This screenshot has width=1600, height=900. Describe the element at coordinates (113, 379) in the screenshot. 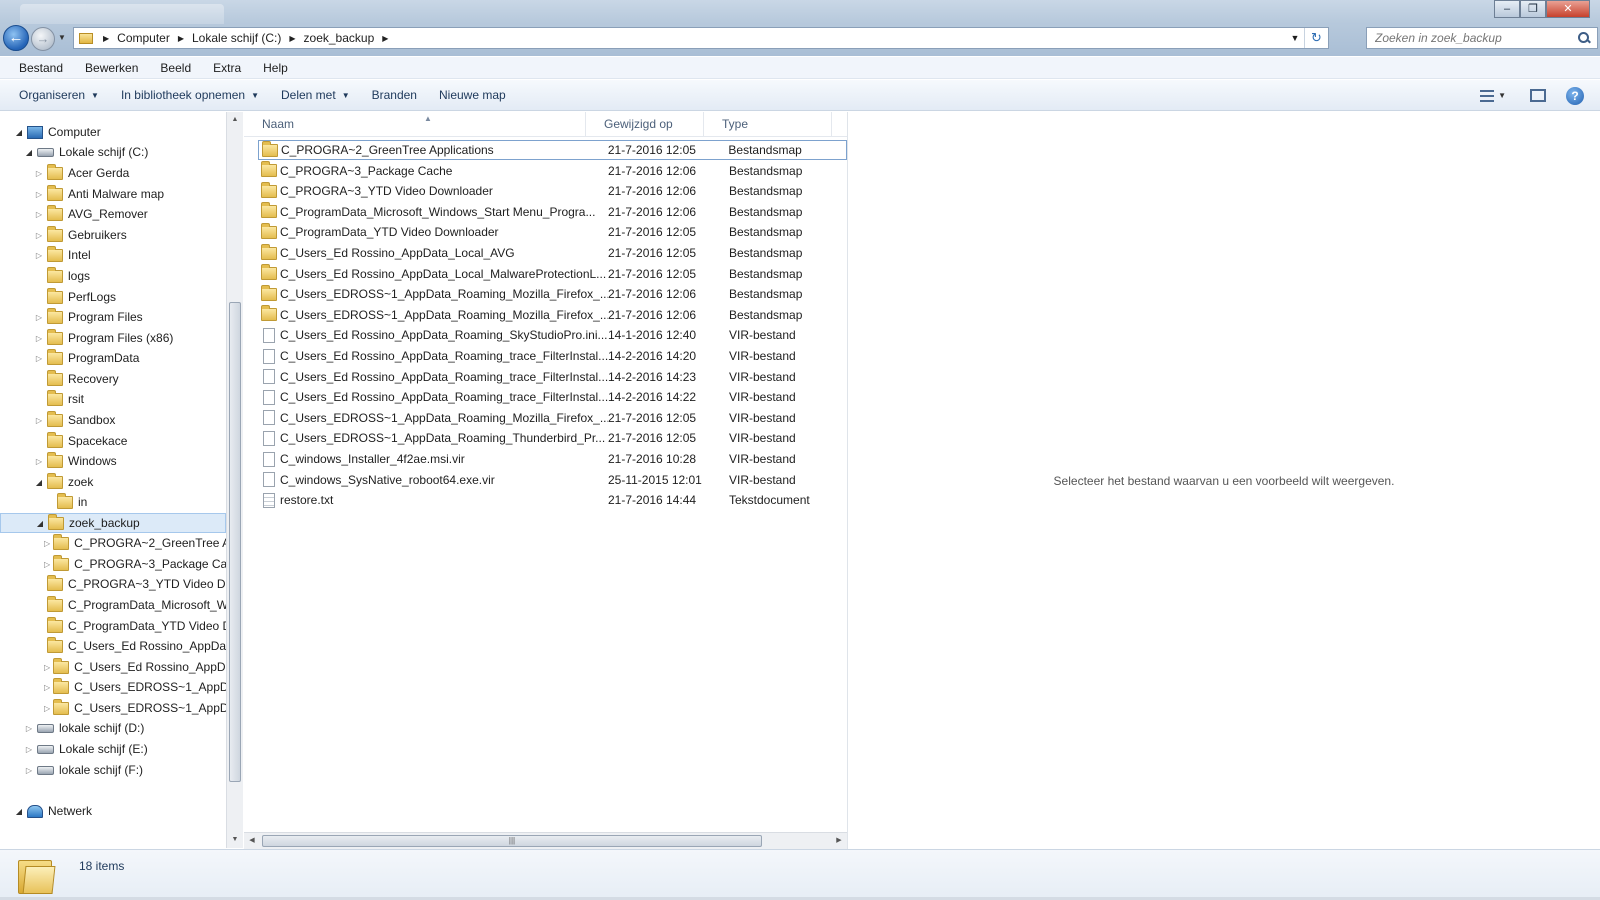

I see `tree-item: Recovery` at that location.